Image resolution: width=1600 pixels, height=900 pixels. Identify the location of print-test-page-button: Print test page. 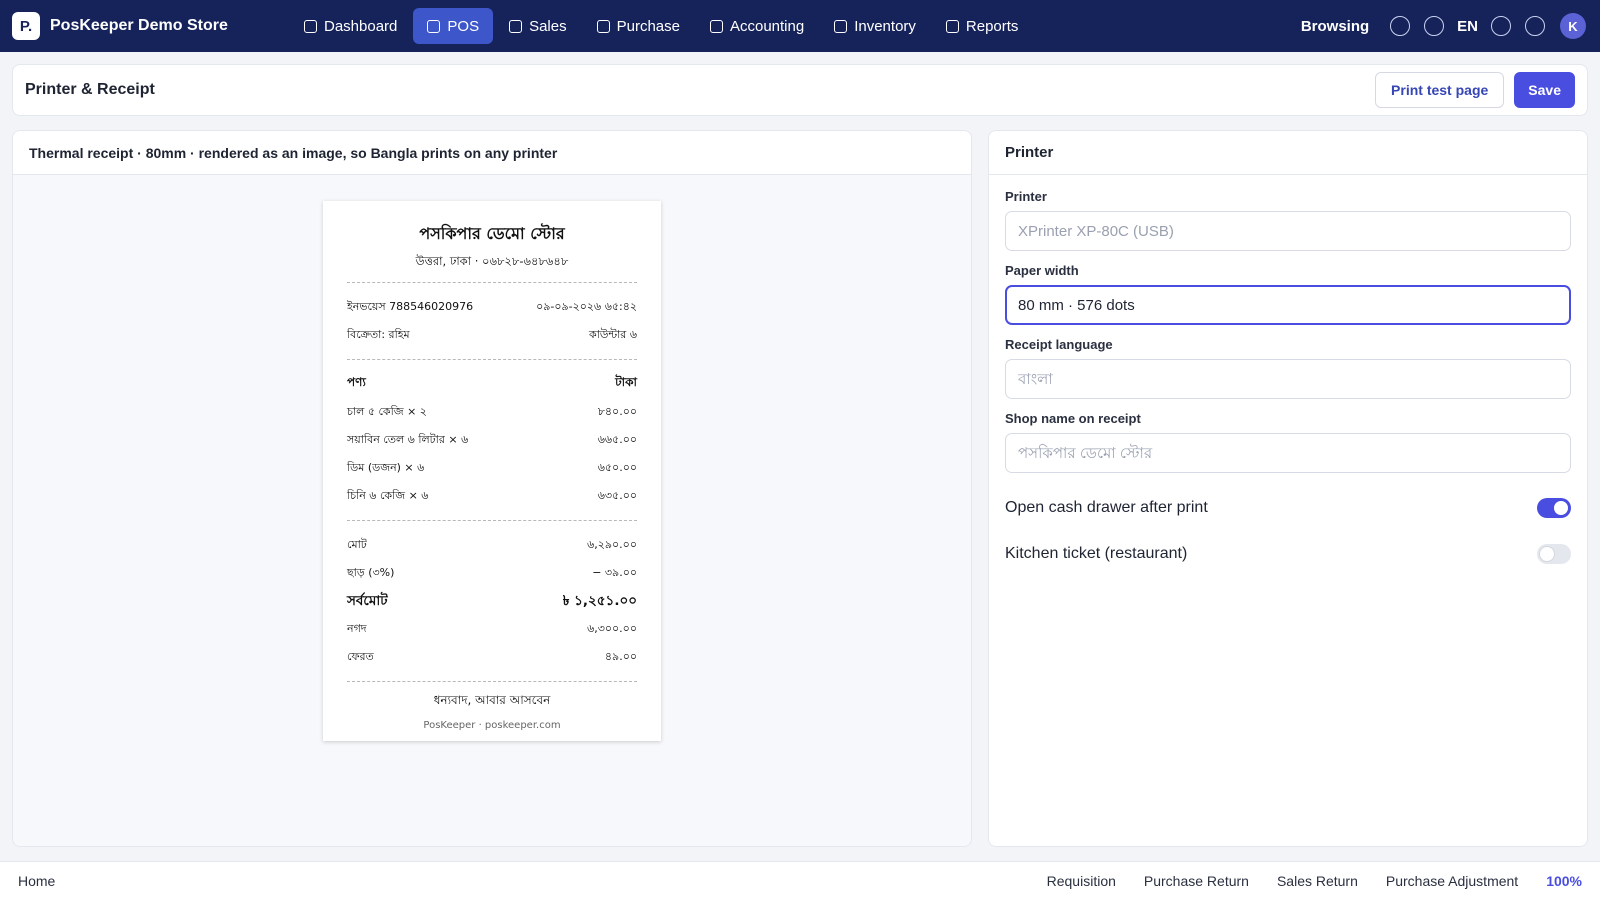
(1440, 90).